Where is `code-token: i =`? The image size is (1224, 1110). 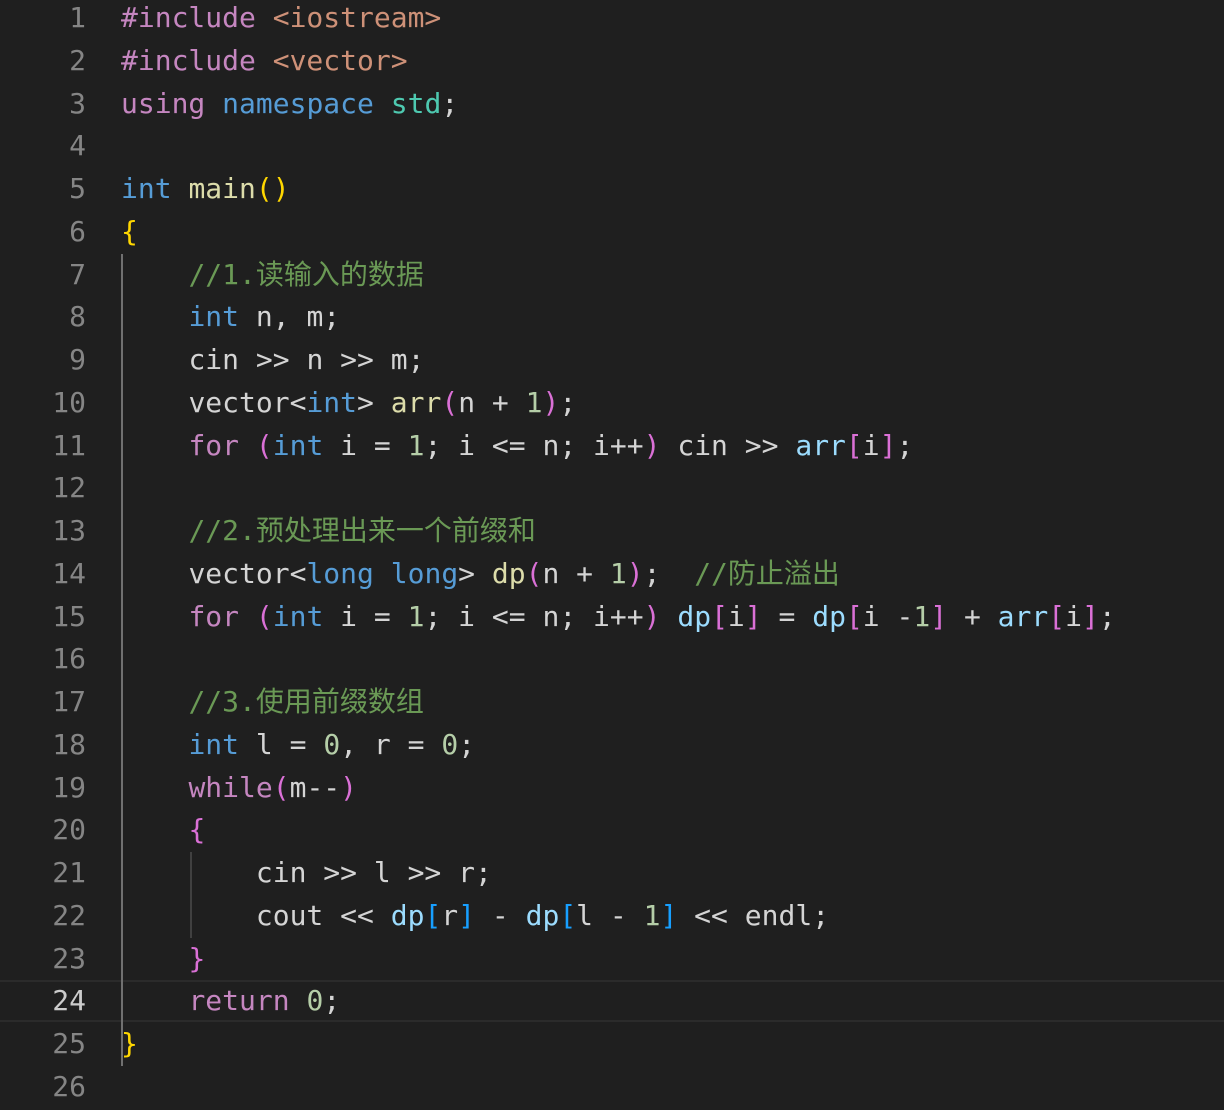
code-token: i = is located at coordinates (365, 616).